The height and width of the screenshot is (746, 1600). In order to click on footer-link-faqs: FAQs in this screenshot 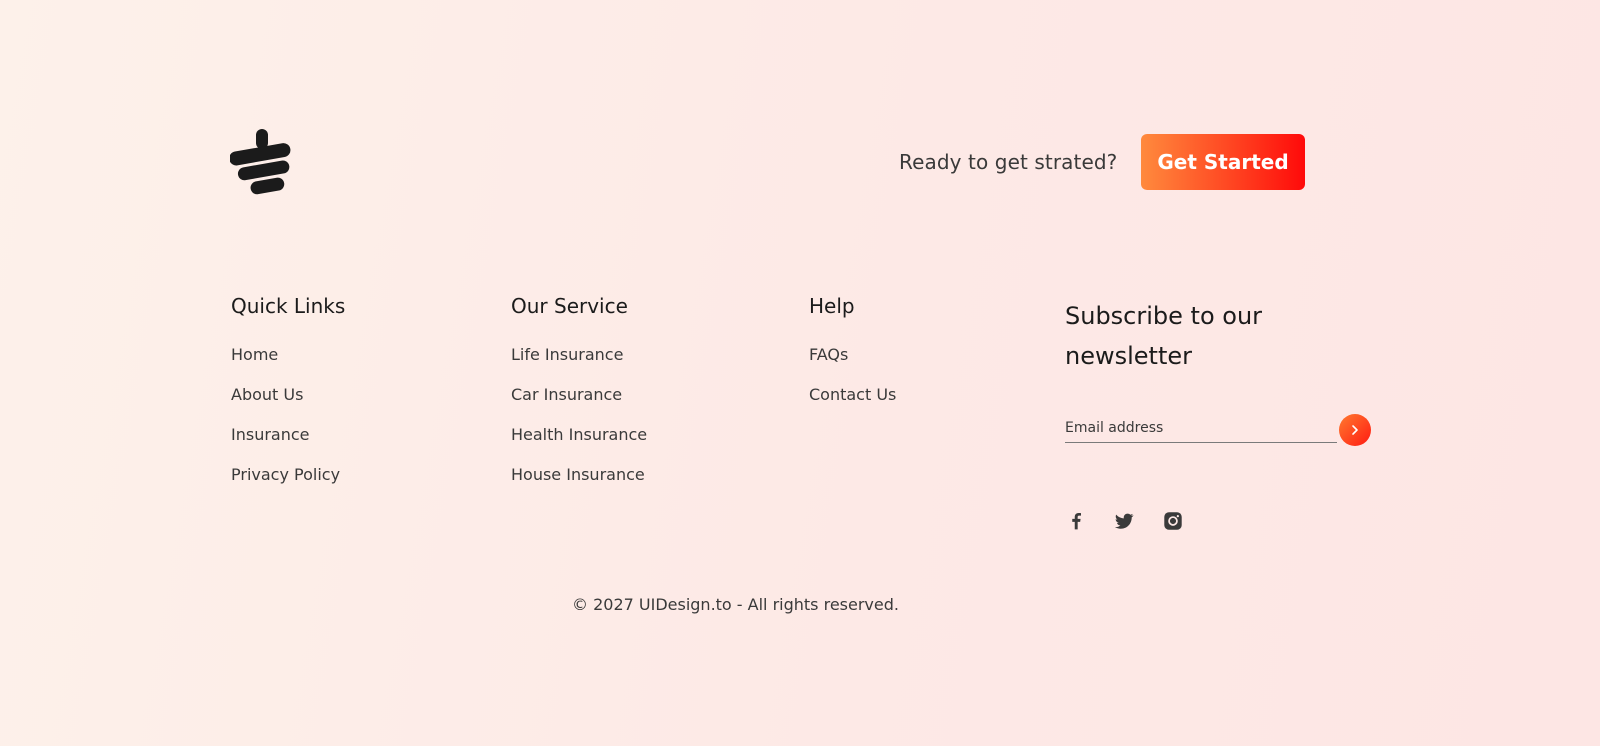, I will do `click(828, 354)`.